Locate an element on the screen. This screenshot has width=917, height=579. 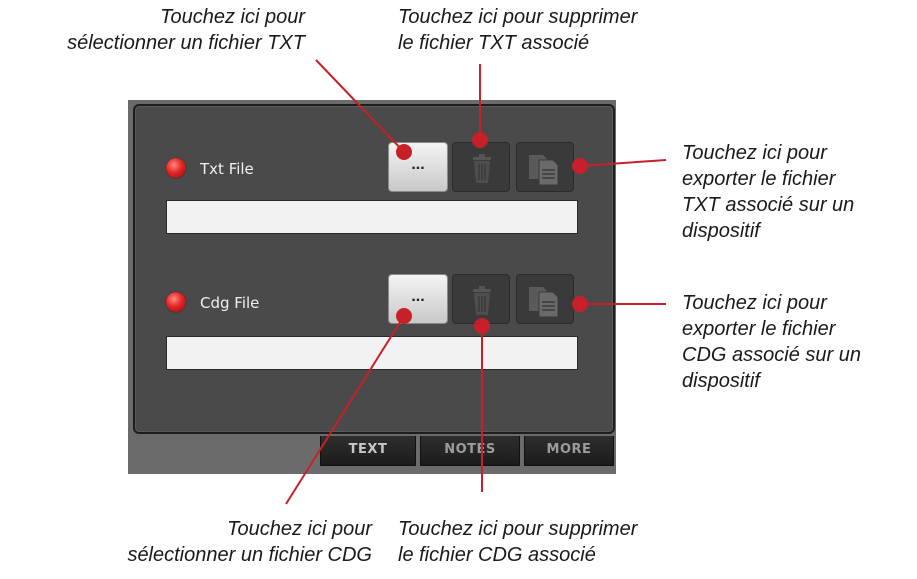
txt-file-label: Txt File is located at coordinates (227, 169).